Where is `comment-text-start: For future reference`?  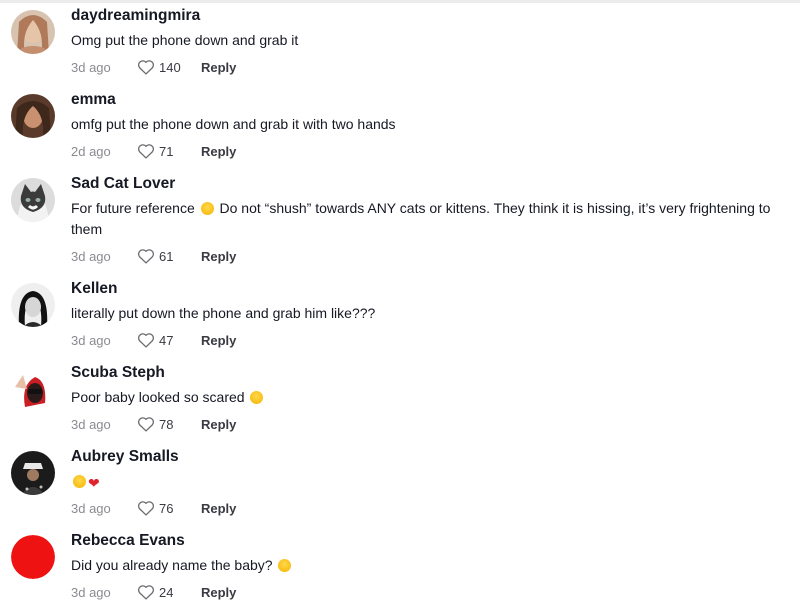
comment-text-start: For future reference is located at coordinates (135, 208).